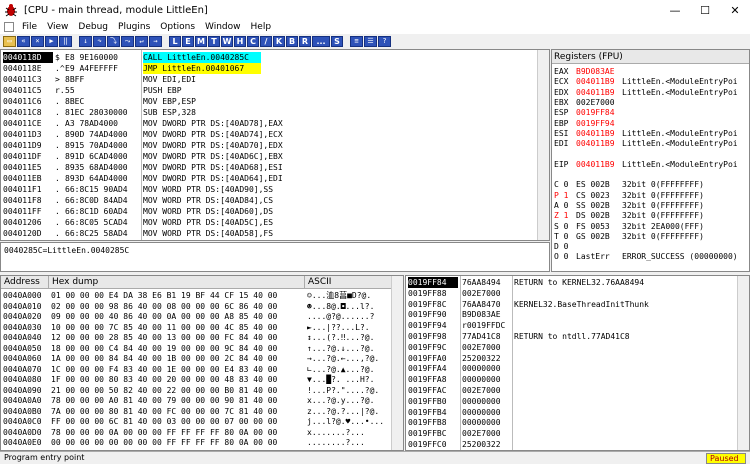 The width and height of the screenshot is (750, 464). I want to click on disasm-hex: 66:8C05 5CAD4, so click(96, 222).